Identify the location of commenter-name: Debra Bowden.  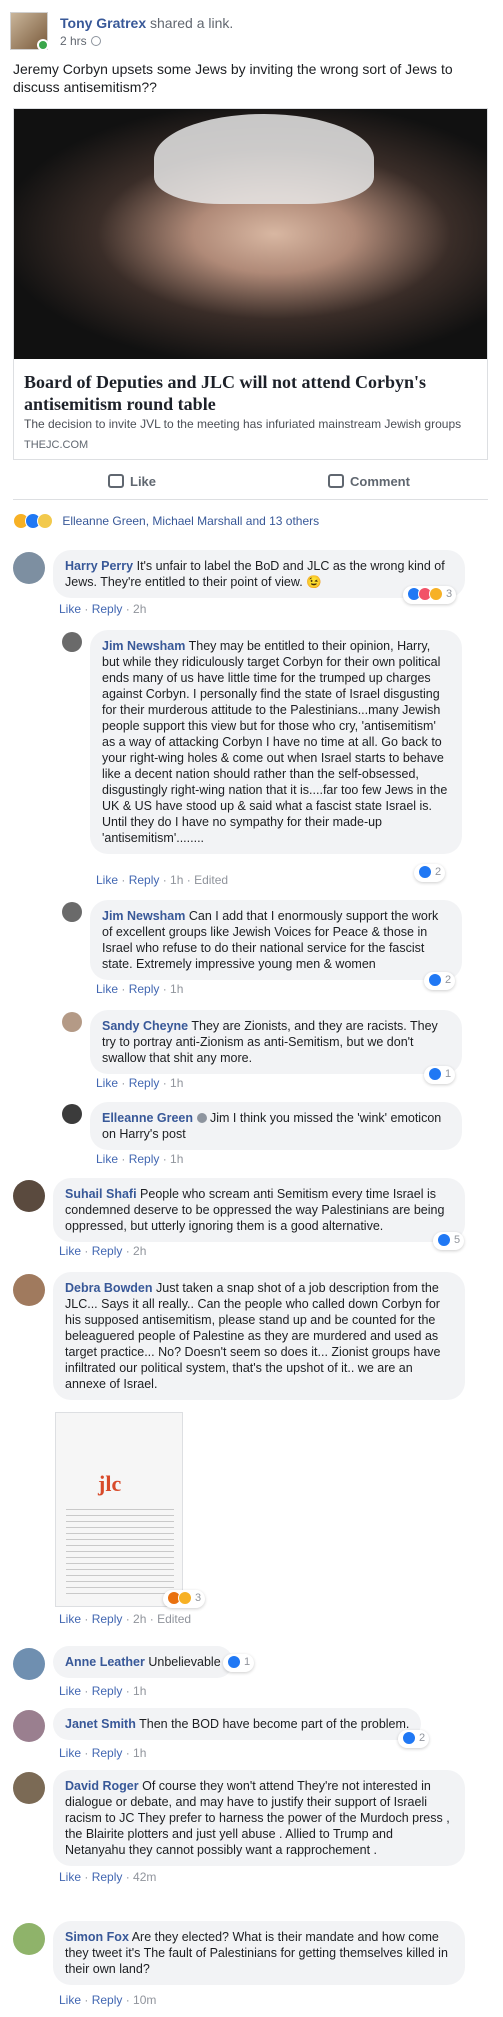
(109, 1288).